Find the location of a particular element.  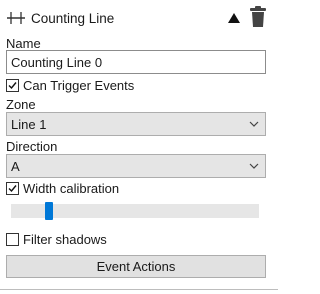

direction-selected-value: A is located at coordinates (15, 166).